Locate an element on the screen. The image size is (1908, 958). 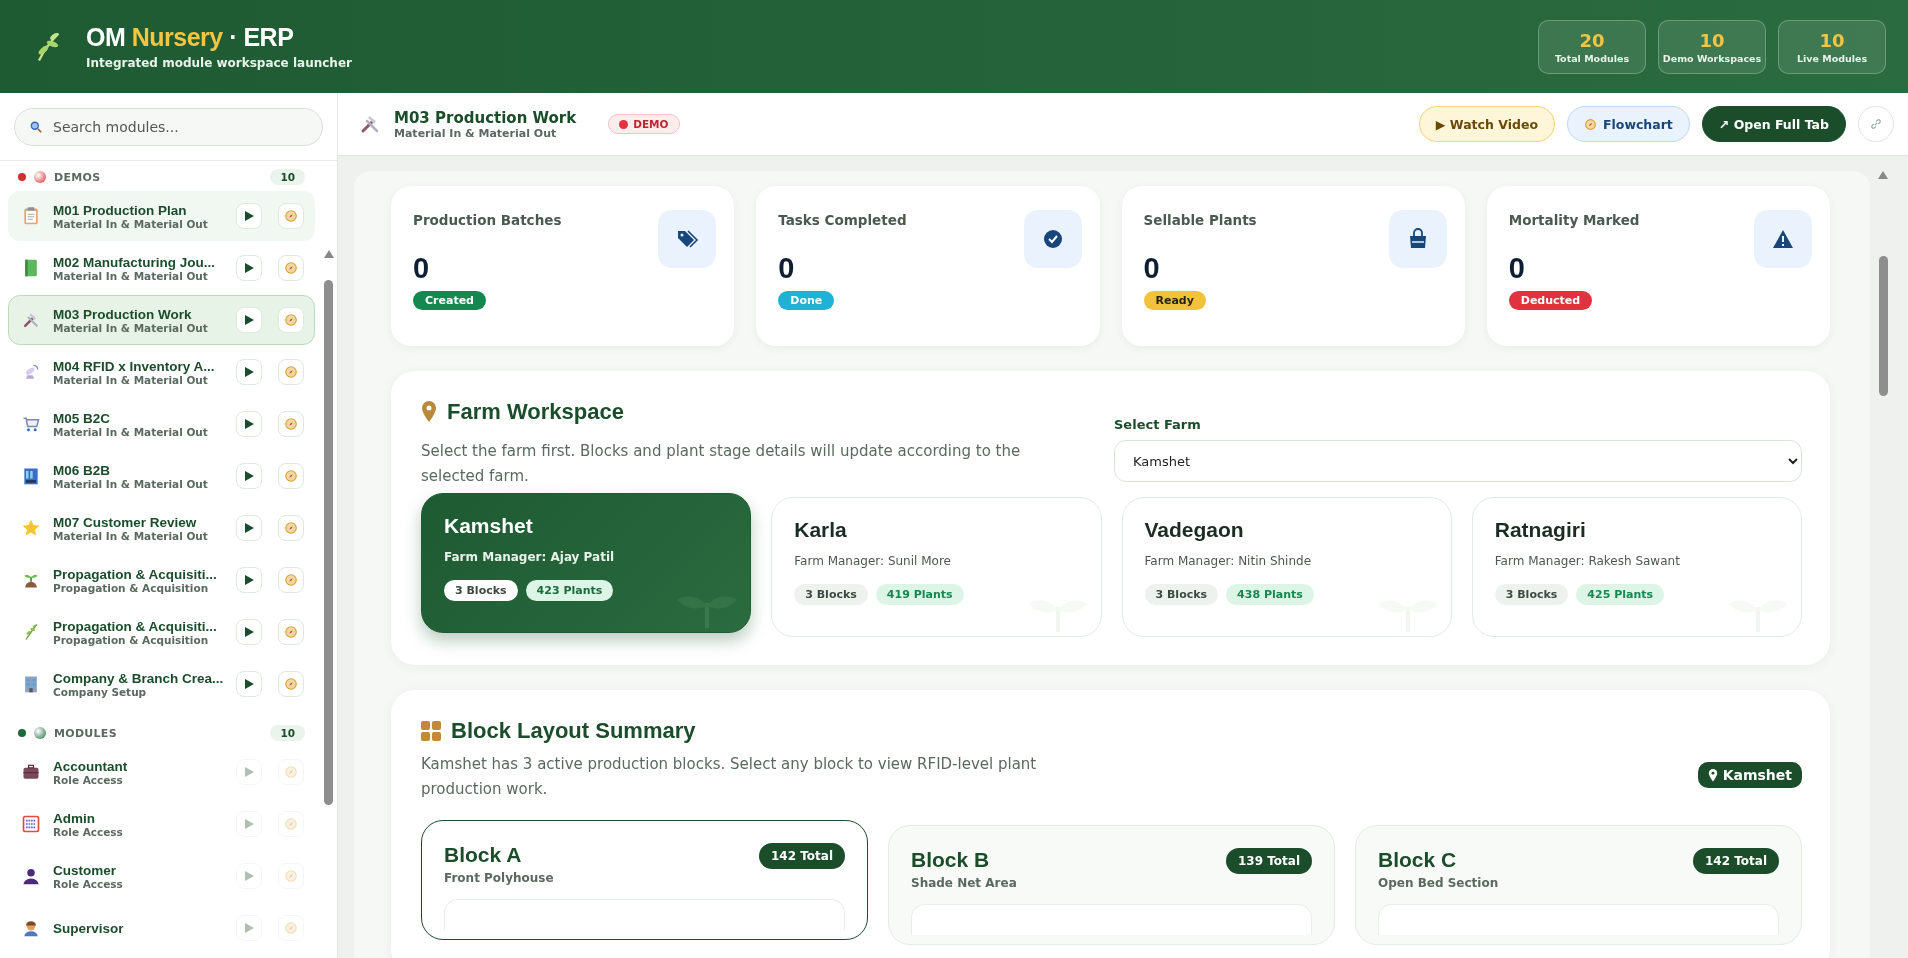
open-full-tab-button: ↗ Open Full Tab is located at coordinates (1773, 124).